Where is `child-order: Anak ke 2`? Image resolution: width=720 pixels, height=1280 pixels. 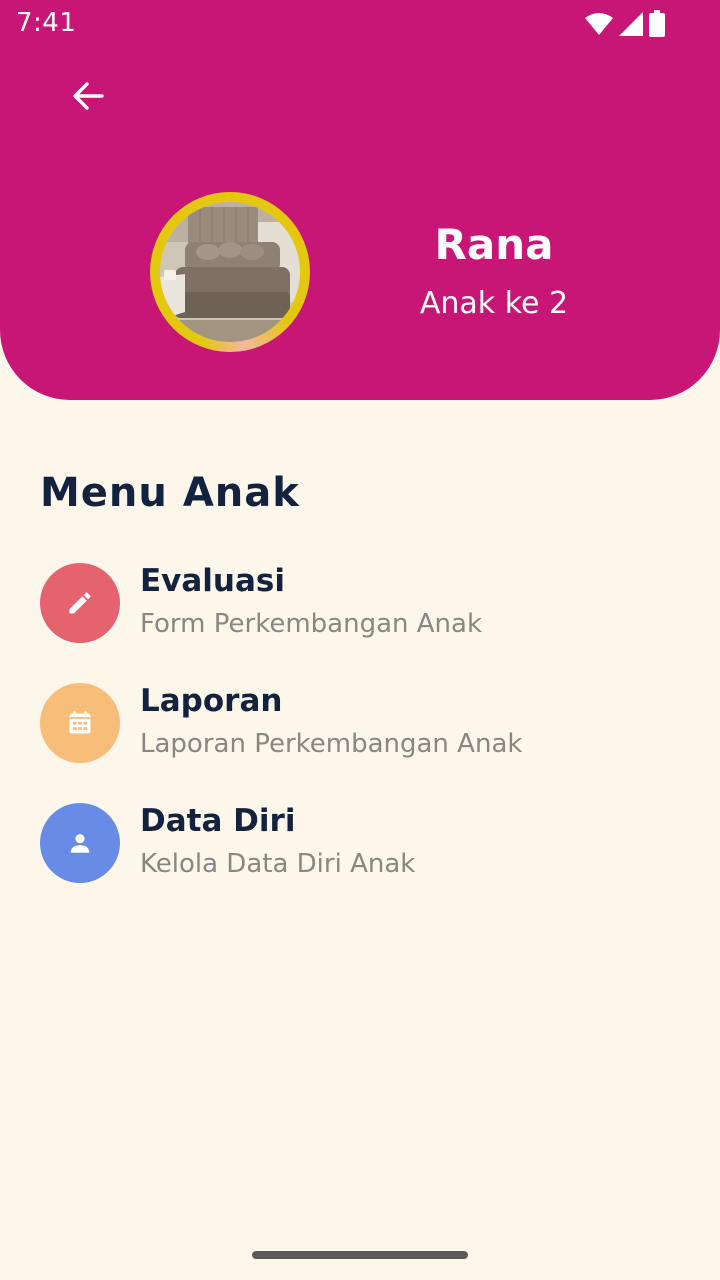 child-order: Anak ke 2 is located at coordinates (494, 303).